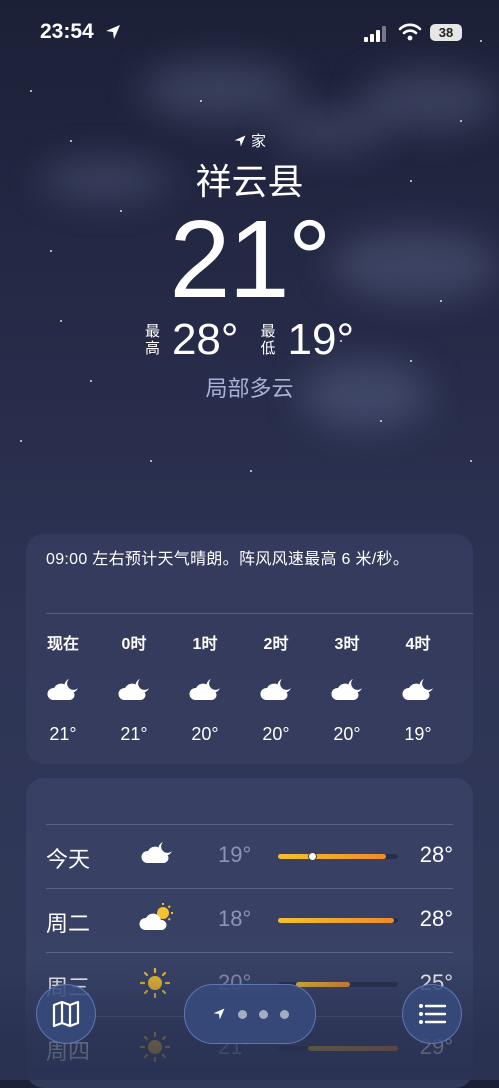 The width and height of the screenshot is (499, 1088). I want to click on hour-item: 3时 20°, so click(347, 687).